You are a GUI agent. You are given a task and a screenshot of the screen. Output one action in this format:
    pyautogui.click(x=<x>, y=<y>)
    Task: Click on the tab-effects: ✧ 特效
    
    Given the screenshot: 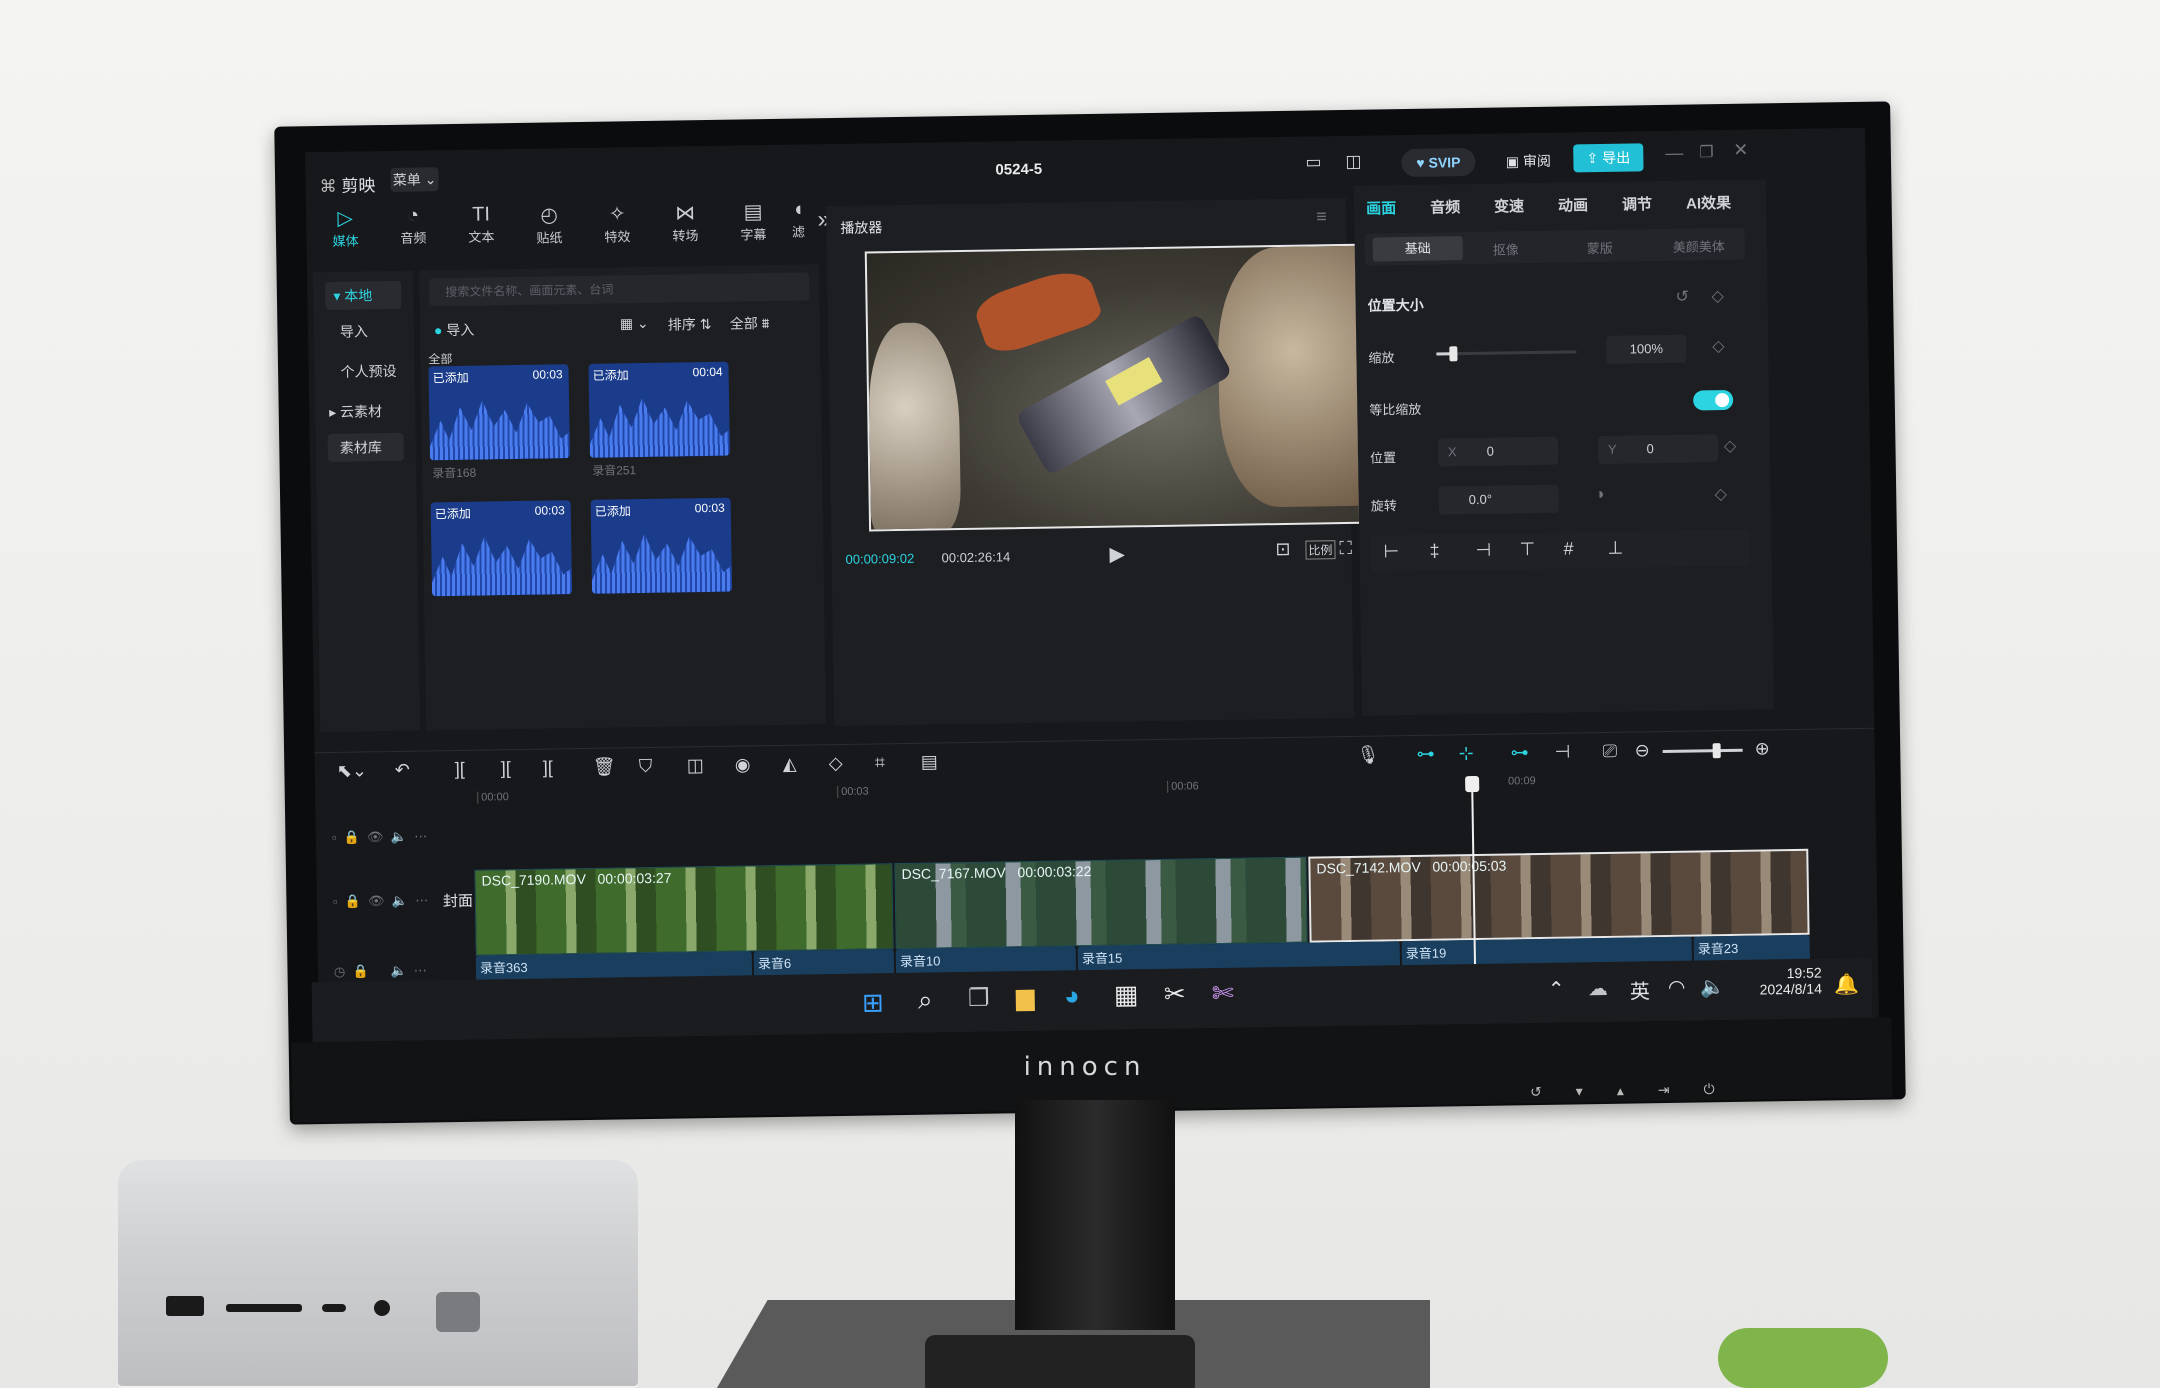 What is the action you would take?
    pyautogui.click(x=617, y=223)
    